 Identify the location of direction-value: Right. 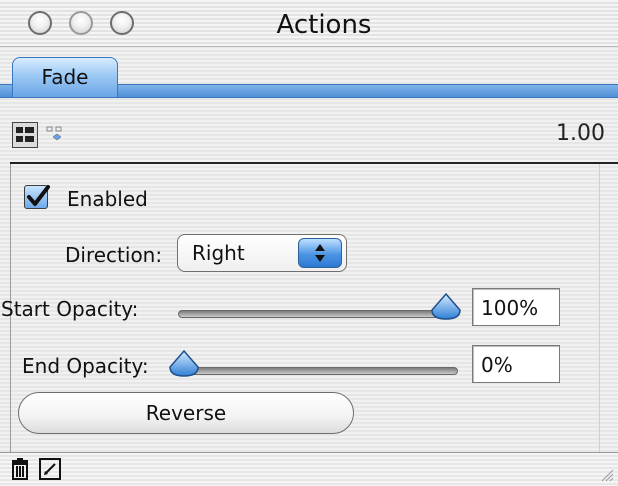
(218, 253).